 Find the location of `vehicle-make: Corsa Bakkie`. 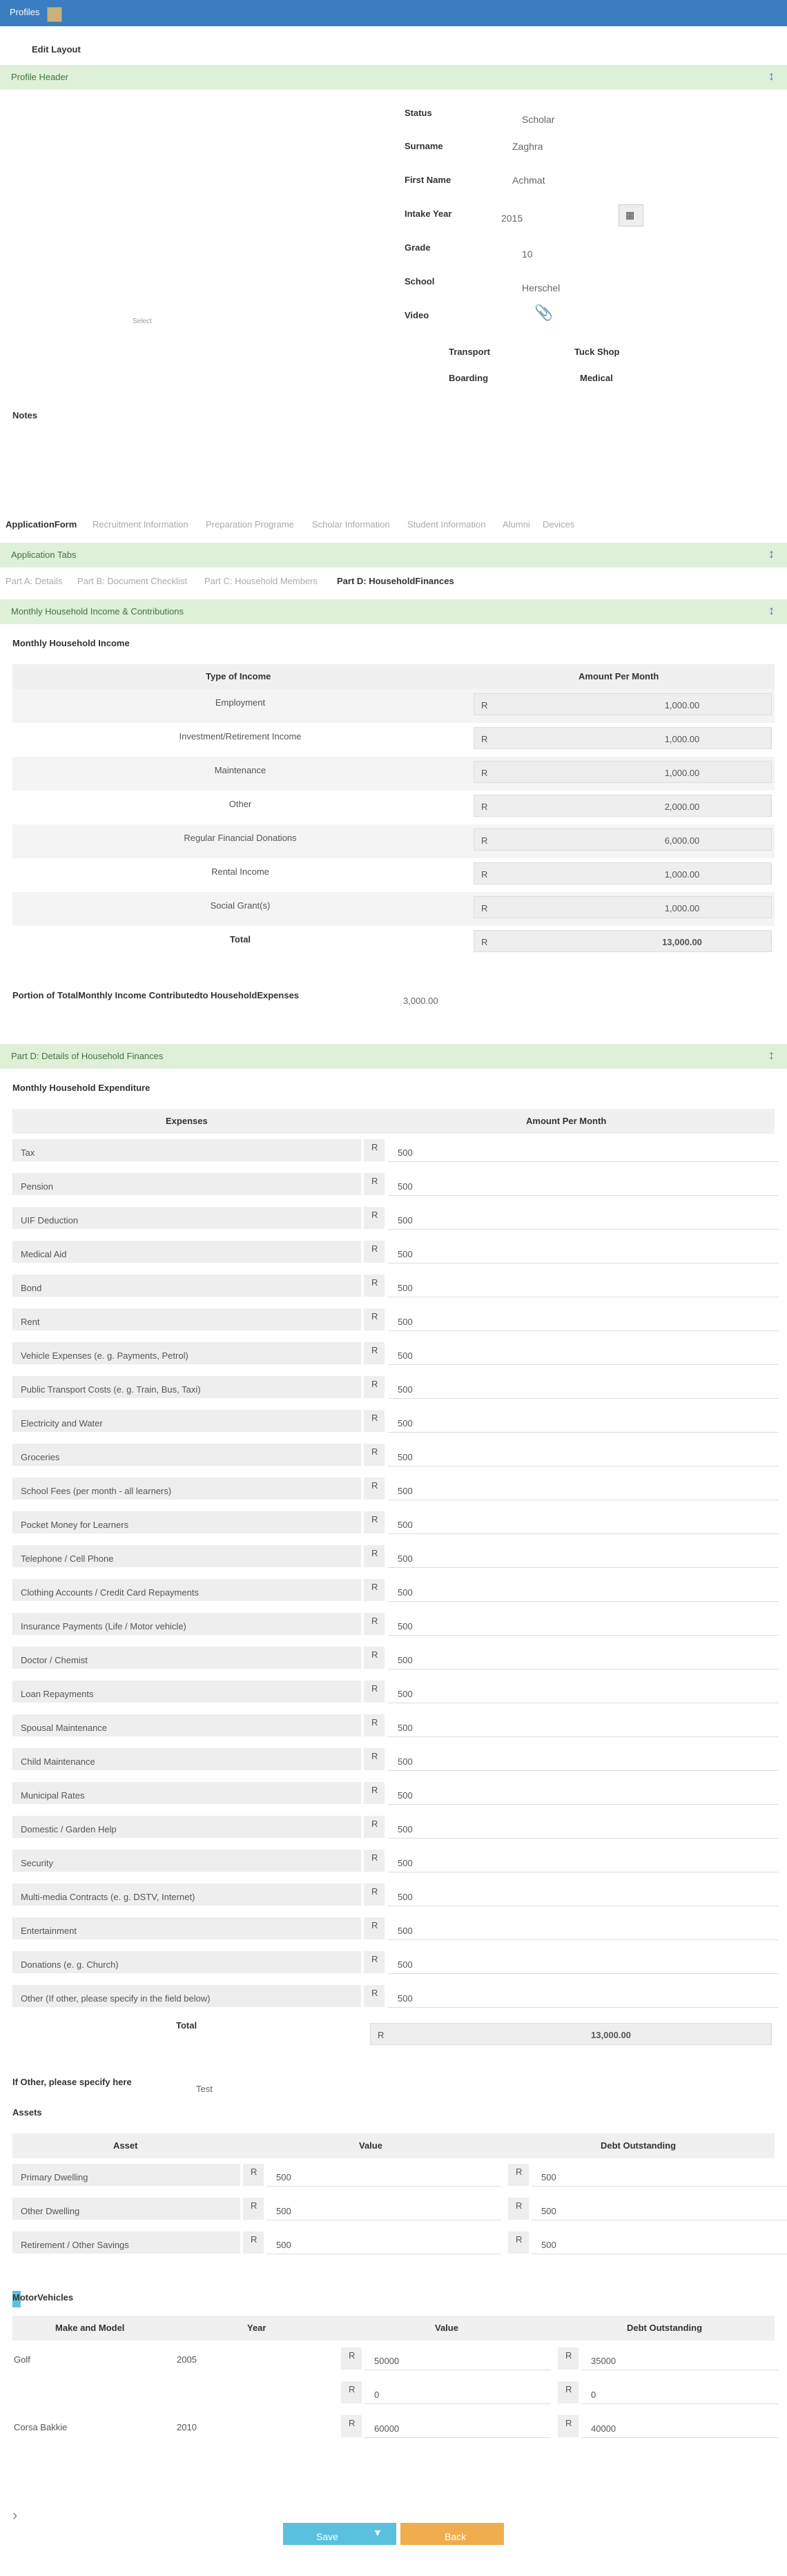

vehicle-make: Corsa Bakkie is located at coordinates (41, 2427).